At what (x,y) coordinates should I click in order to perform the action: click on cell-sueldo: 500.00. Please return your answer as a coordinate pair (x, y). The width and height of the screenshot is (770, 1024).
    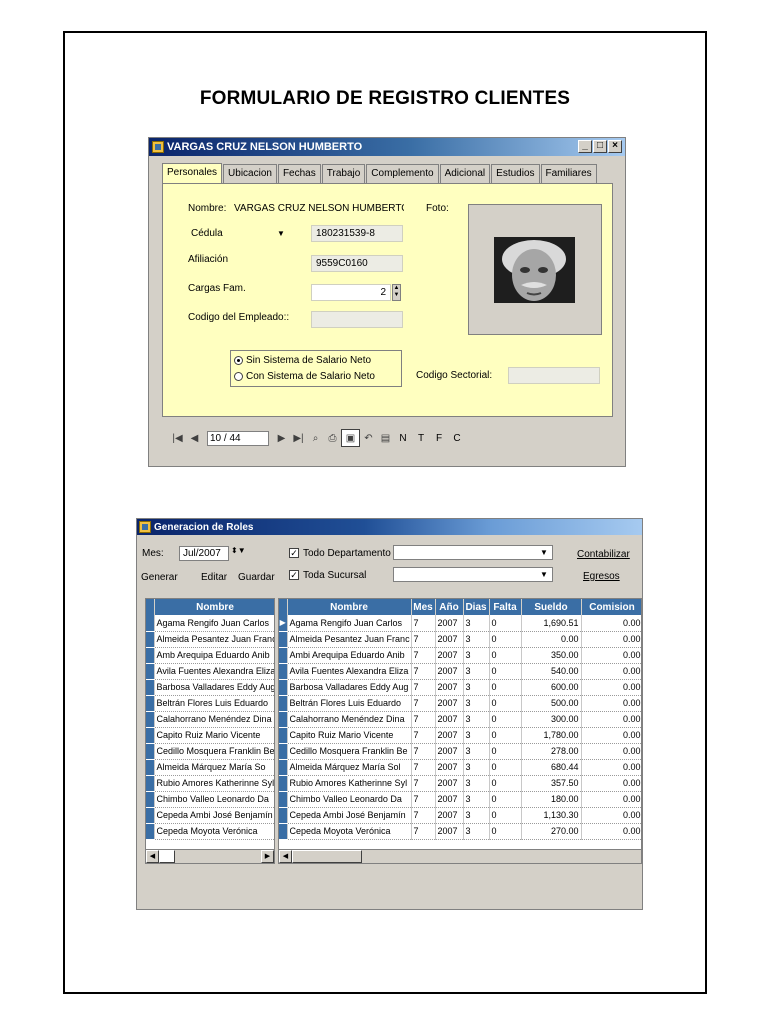
    Looking at the image, I should click on (551, 703).